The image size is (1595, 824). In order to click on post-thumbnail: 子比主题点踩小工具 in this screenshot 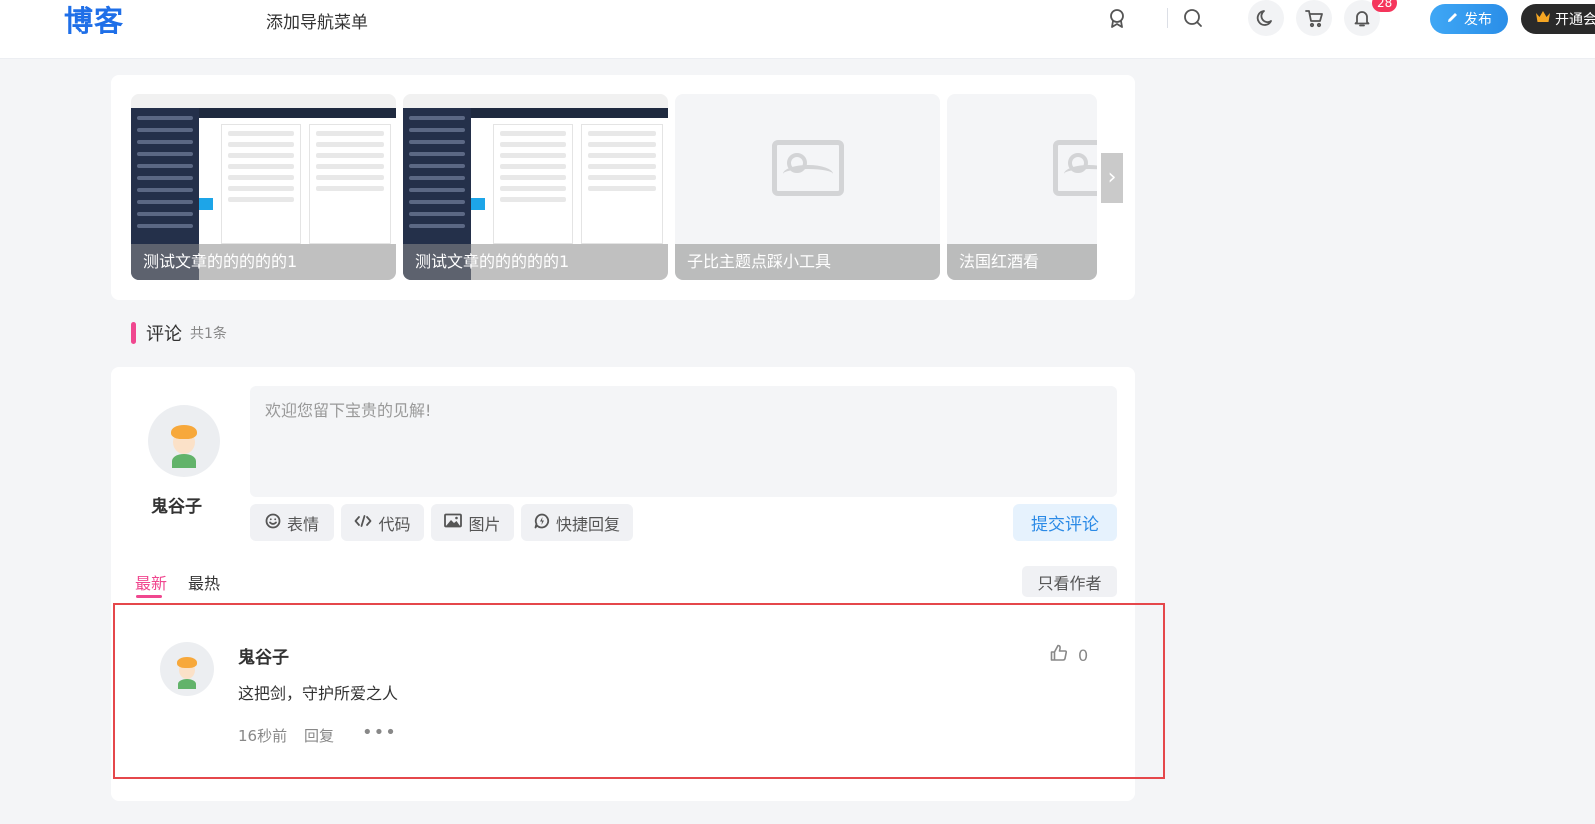, I will do `click(807, 187)`.